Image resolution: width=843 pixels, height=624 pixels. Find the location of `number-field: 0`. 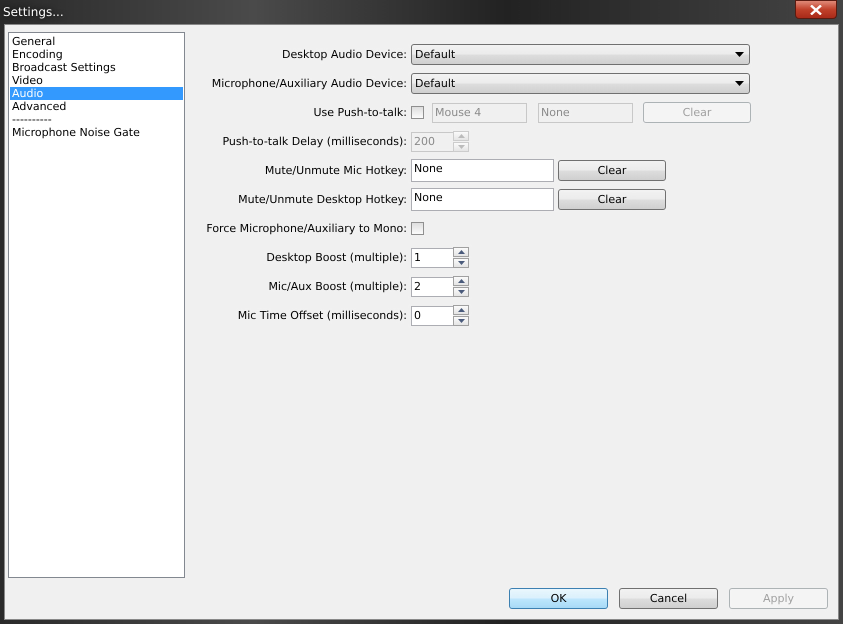

number-field: 0 is located at coordinates (432, 316).